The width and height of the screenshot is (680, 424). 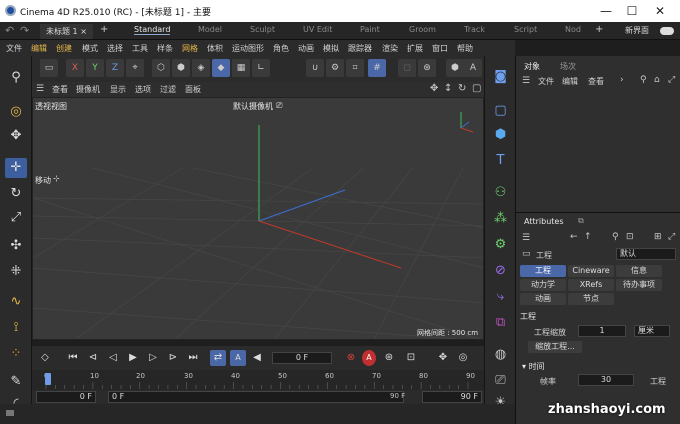 I want to click on auto-keying-icon: A, so click(x=369, y=358).